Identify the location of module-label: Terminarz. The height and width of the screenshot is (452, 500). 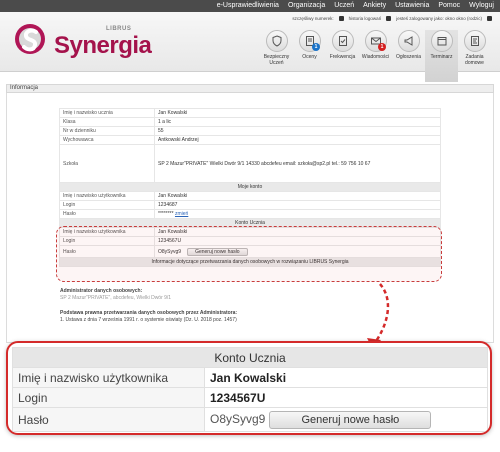
(441, 57).